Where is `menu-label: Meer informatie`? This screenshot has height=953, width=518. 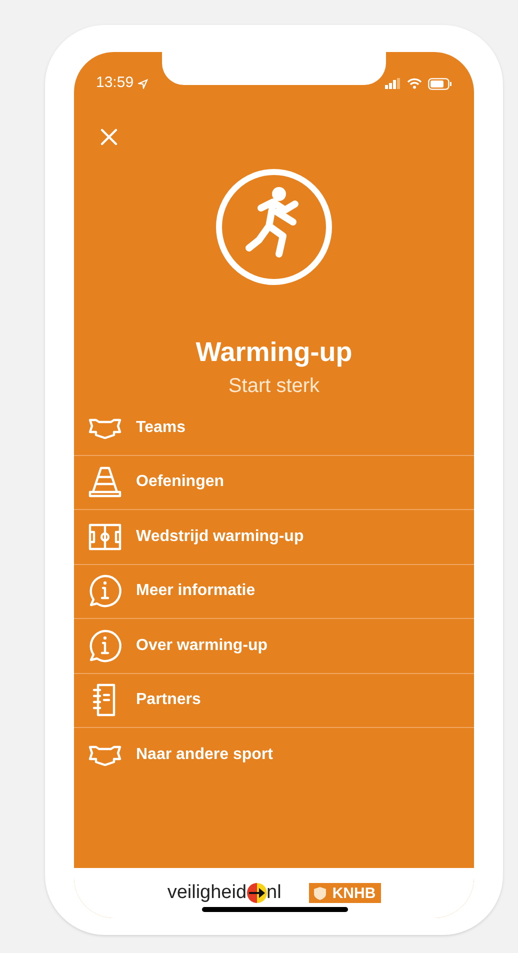
menu-label: Meer informatie is located at coordinates (196, 591).